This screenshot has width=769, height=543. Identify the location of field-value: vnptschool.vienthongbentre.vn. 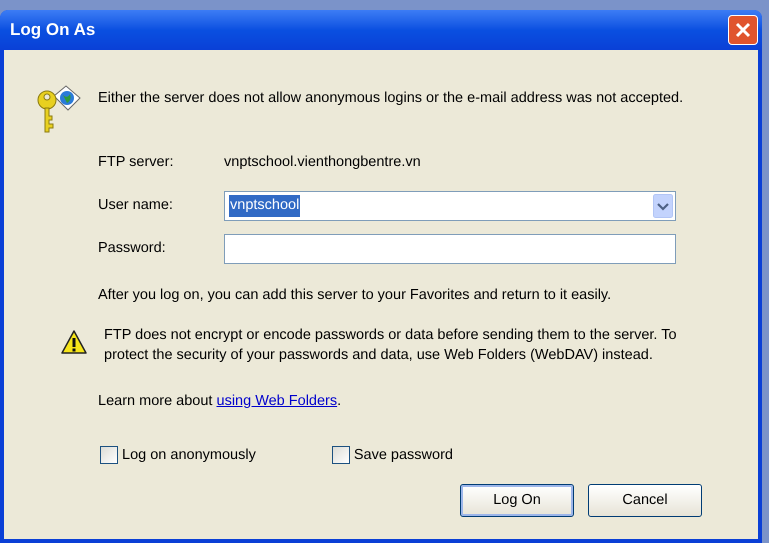
(322, 162).